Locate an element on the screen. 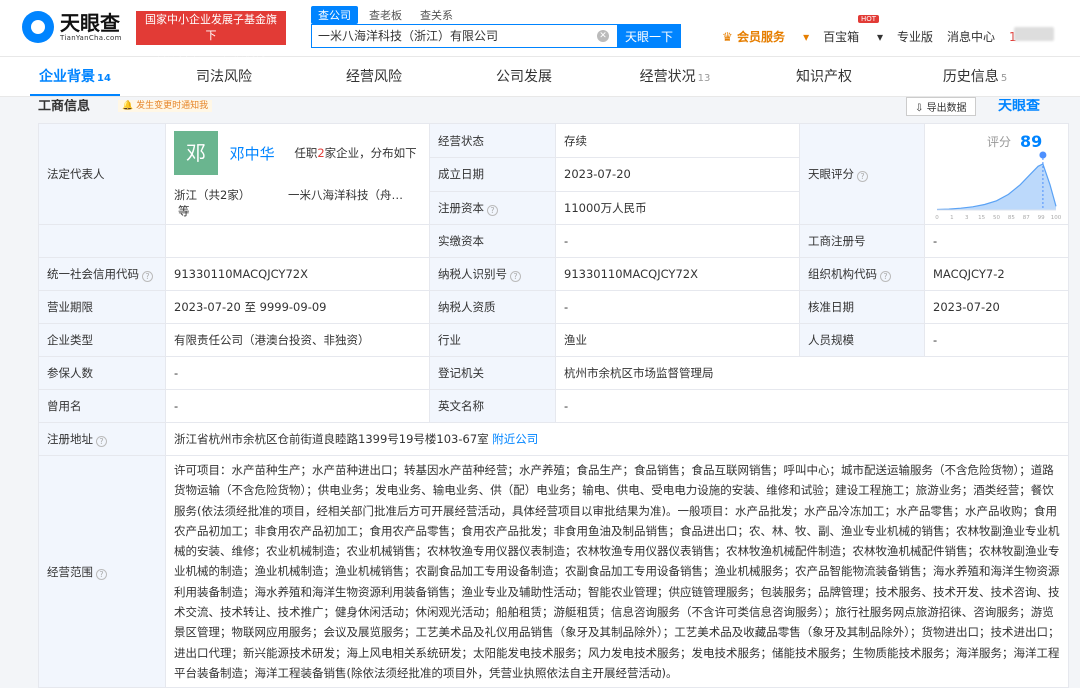 The width and height of the screenshot is (1080, 688). export-data-button: ⇩ 导出数据 is located at coordinates (941, 106).